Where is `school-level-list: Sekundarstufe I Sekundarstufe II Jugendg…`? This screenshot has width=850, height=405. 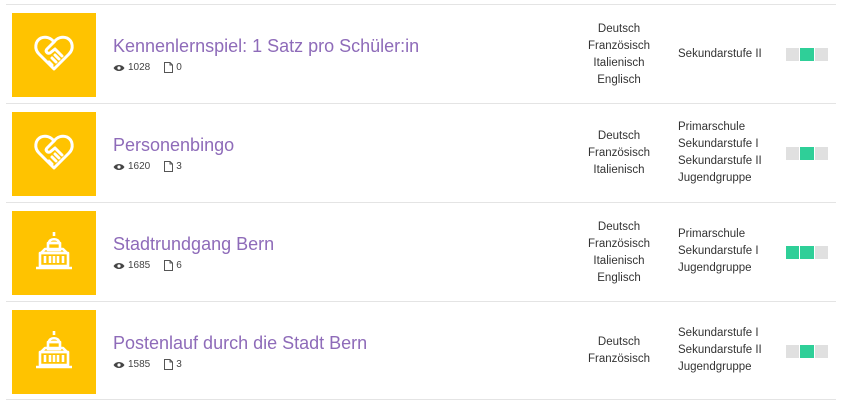
school-level-list: Sekundarstufe I Sekundarstufe II Jugendg… is located at coordinates (720, 350).